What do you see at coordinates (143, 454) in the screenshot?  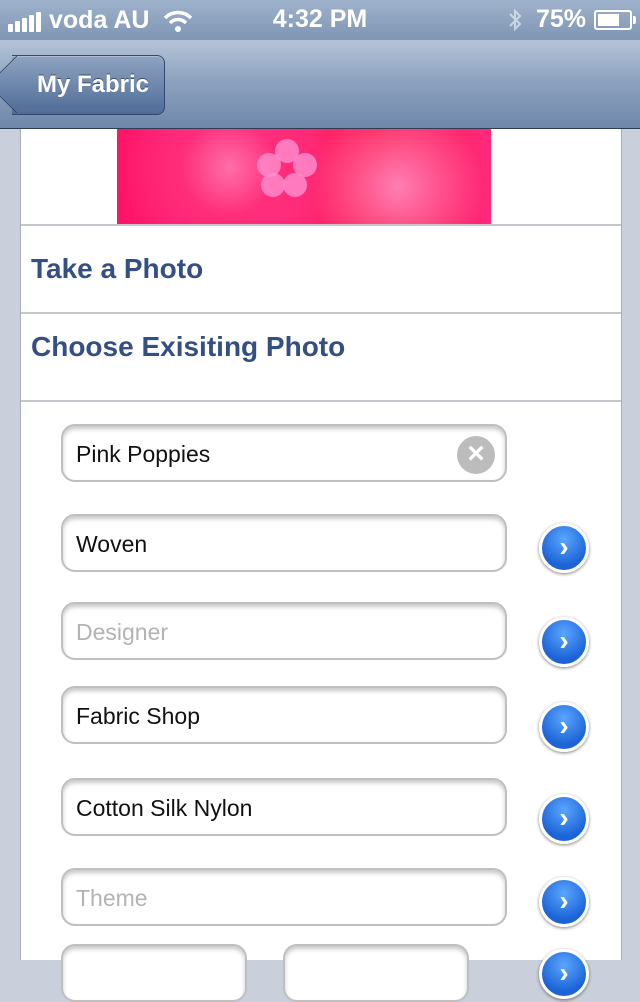 I see `fabric-name-value: Pink Poppies` at bounding box center [143, 454].